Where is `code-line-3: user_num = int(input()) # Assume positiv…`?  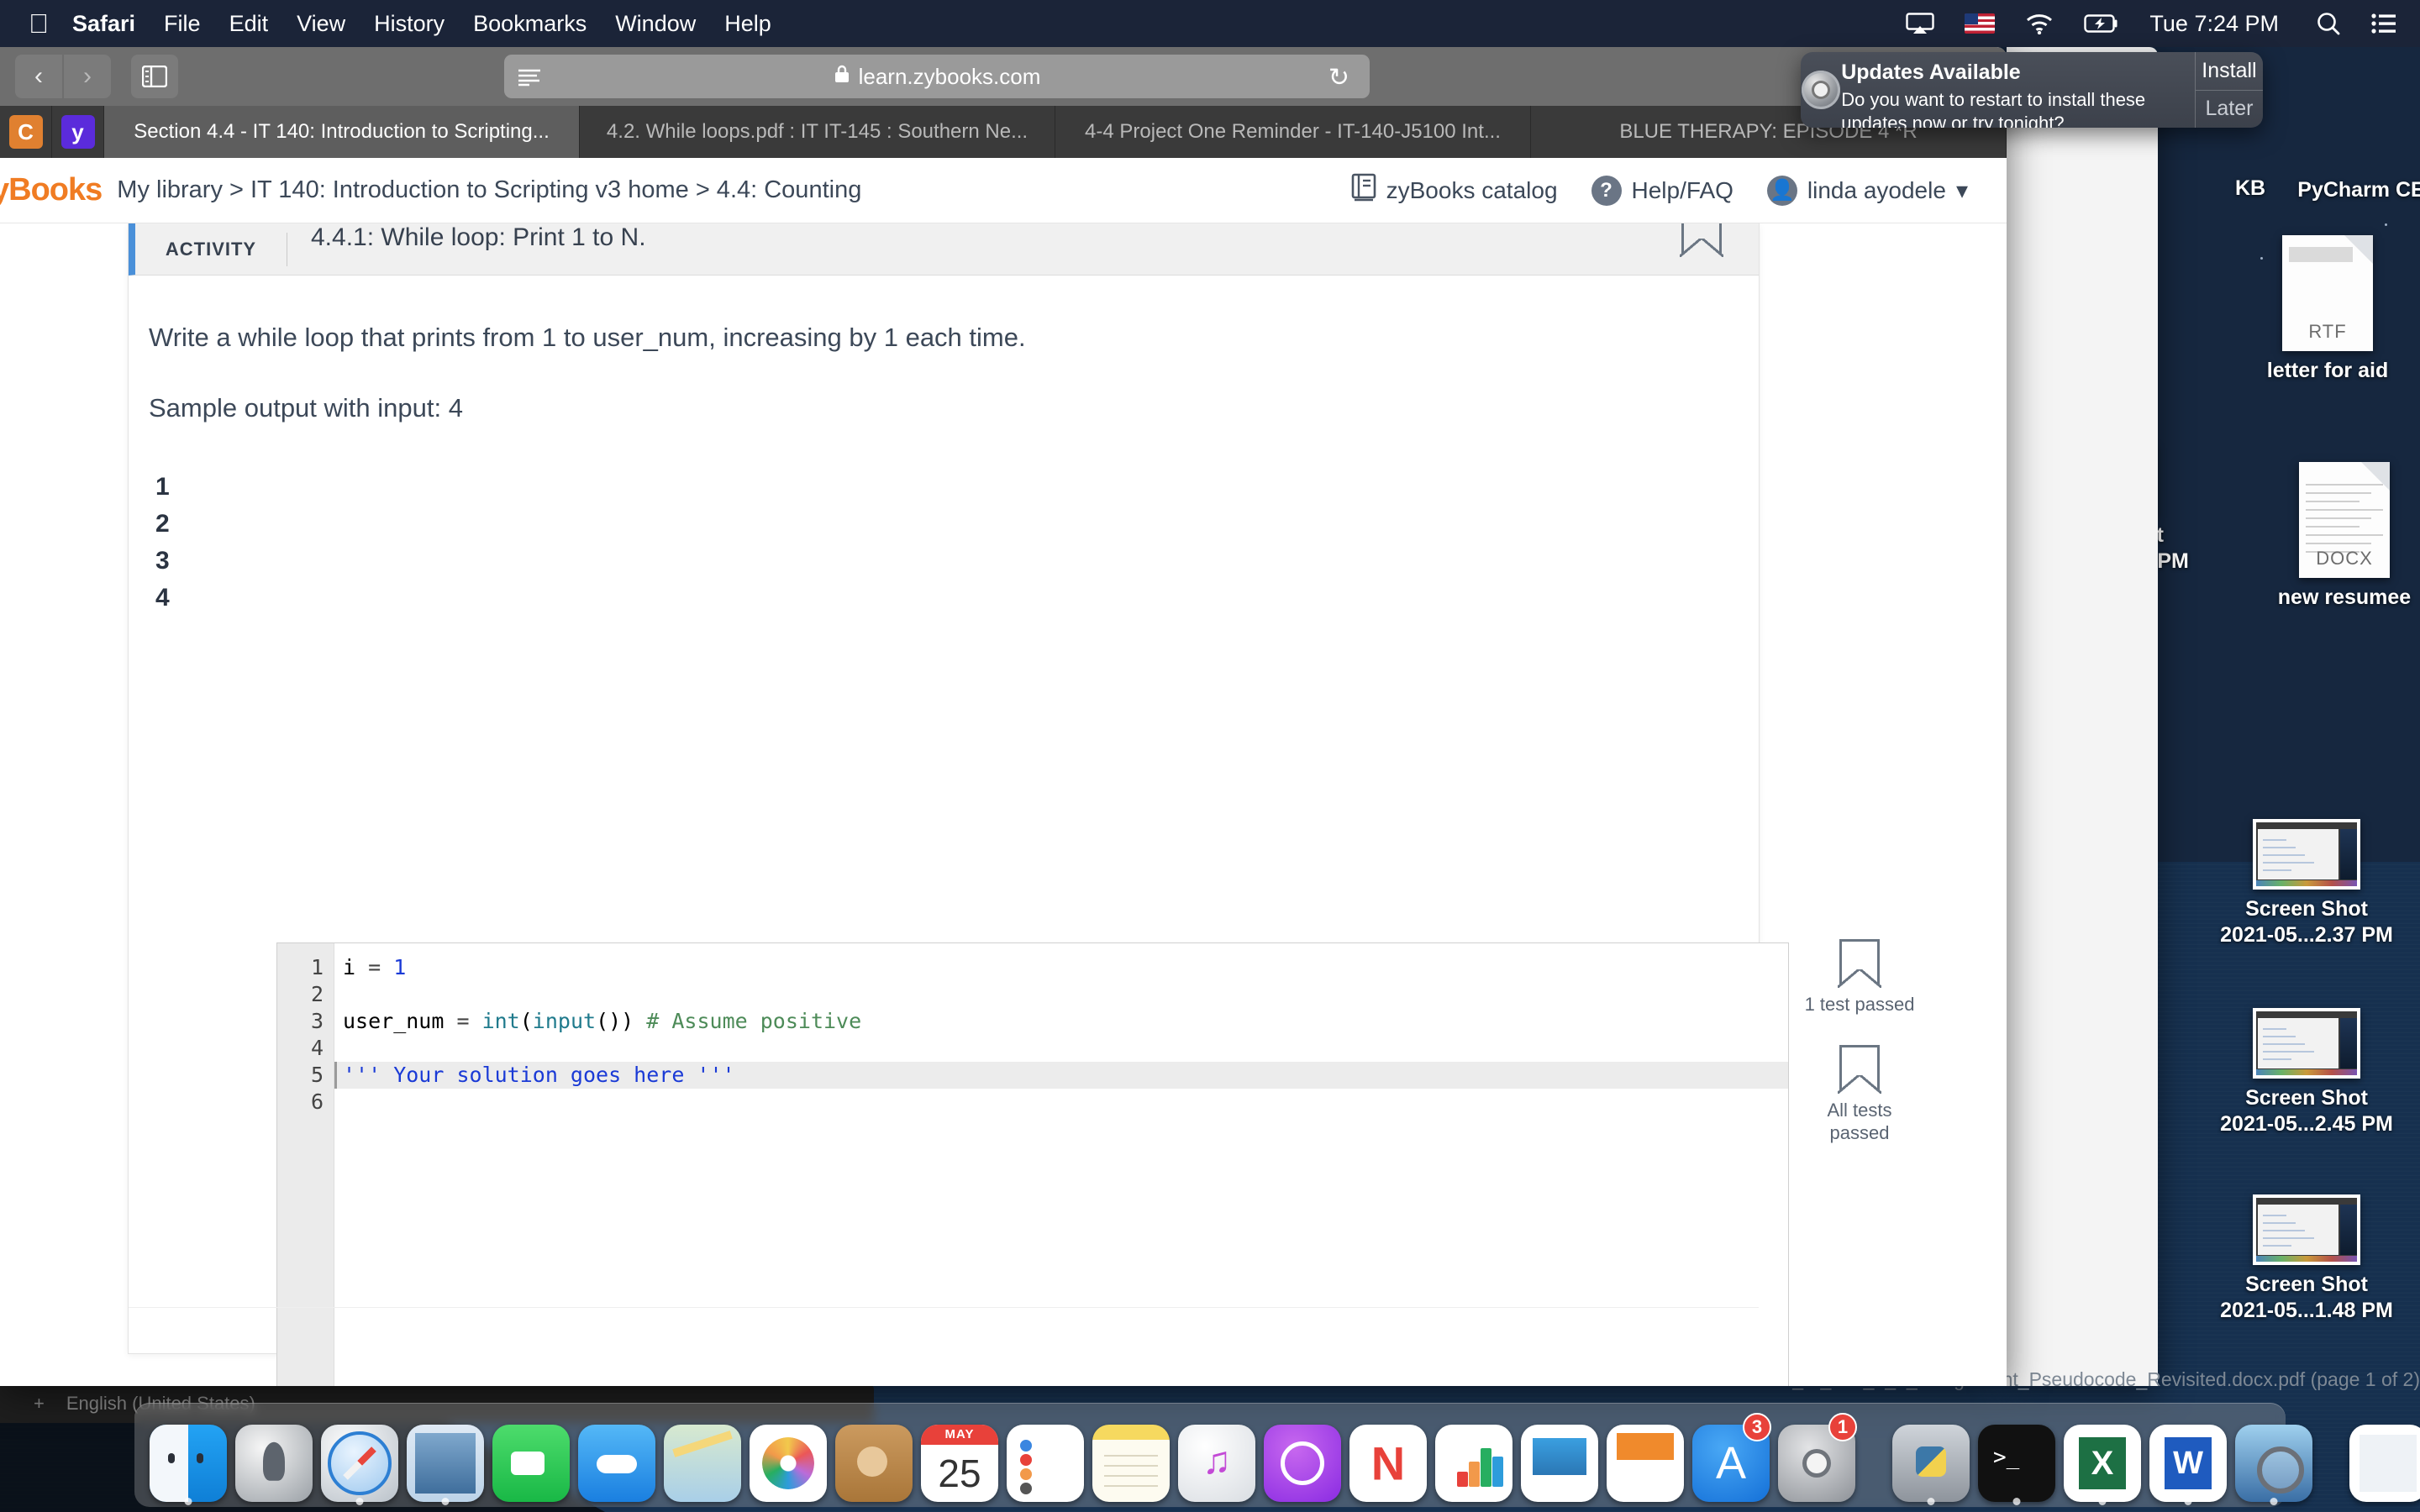
code-line-3: user_num = int(input()) # Assume positiv… is located at coordinates (1061, 1021).